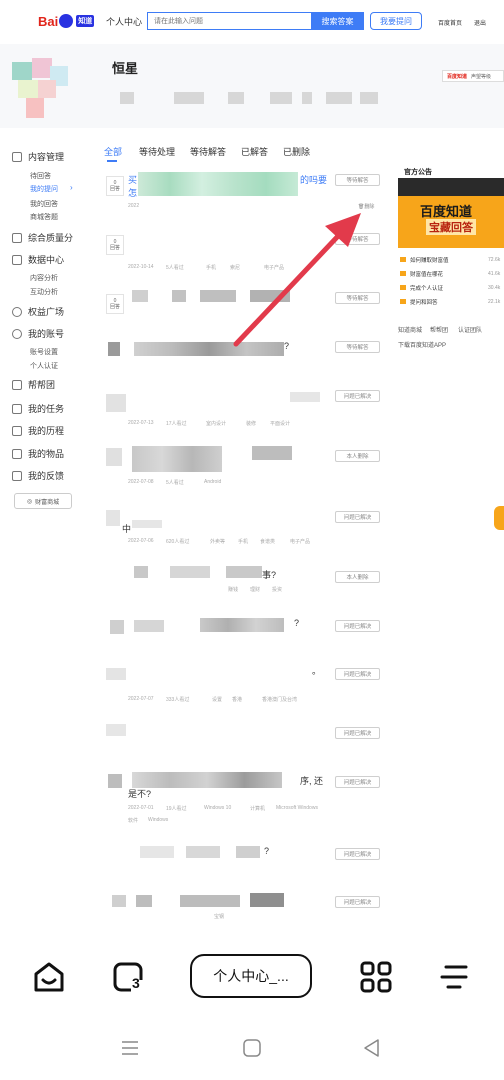 The image size is (504, 1080). I want to click on logout-link: 退出, so click(480, 22).